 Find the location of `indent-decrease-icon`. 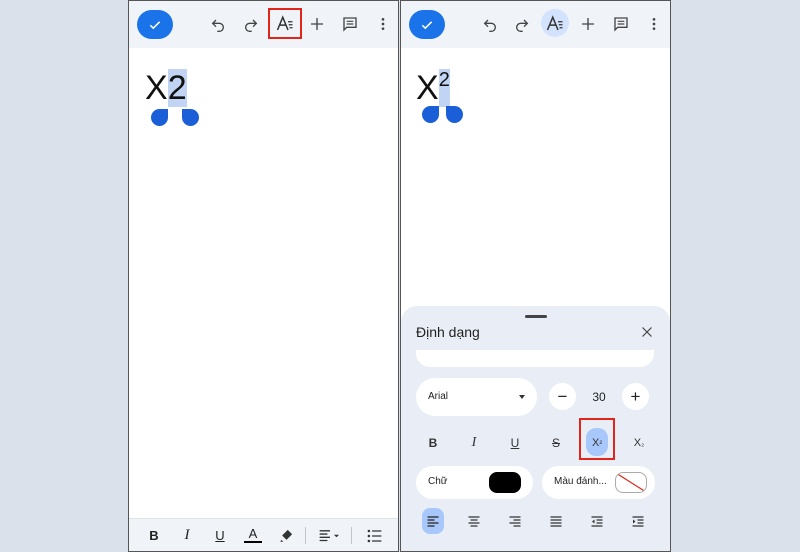

indent-decrease-icon is located at coordinates (597, 521).